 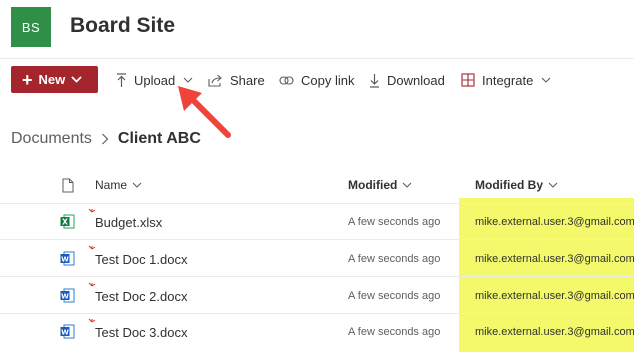 I want to click on file-type-icon, so click(x=68, y=185).